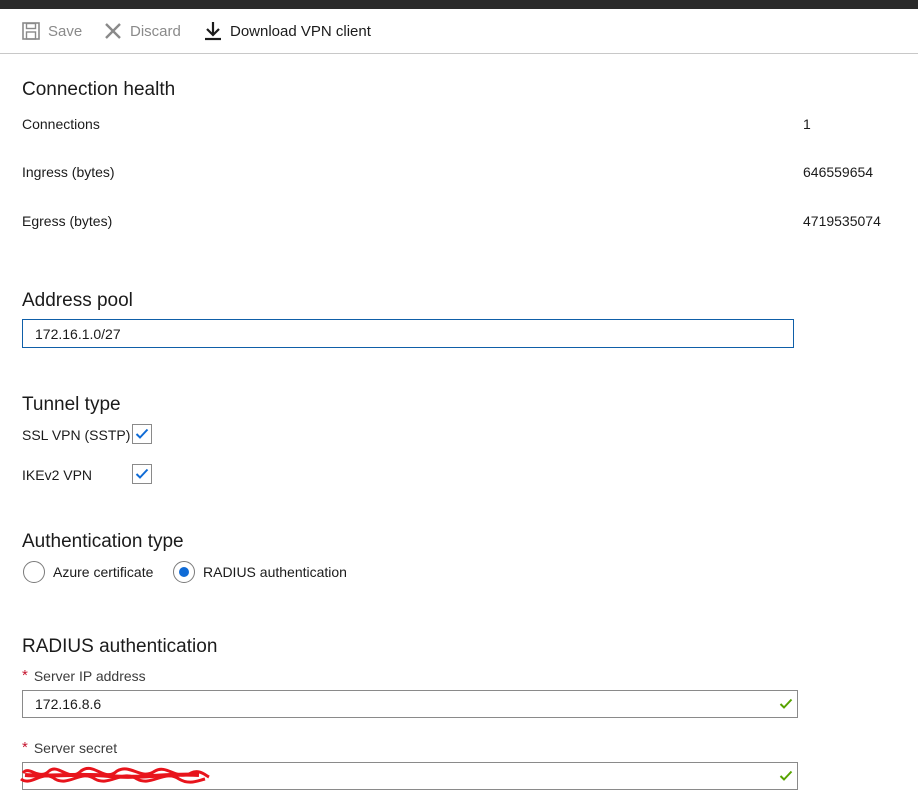 The width and height of the screenshot is (918, 801). I want to click on server-secret-input, so click(409, 776).